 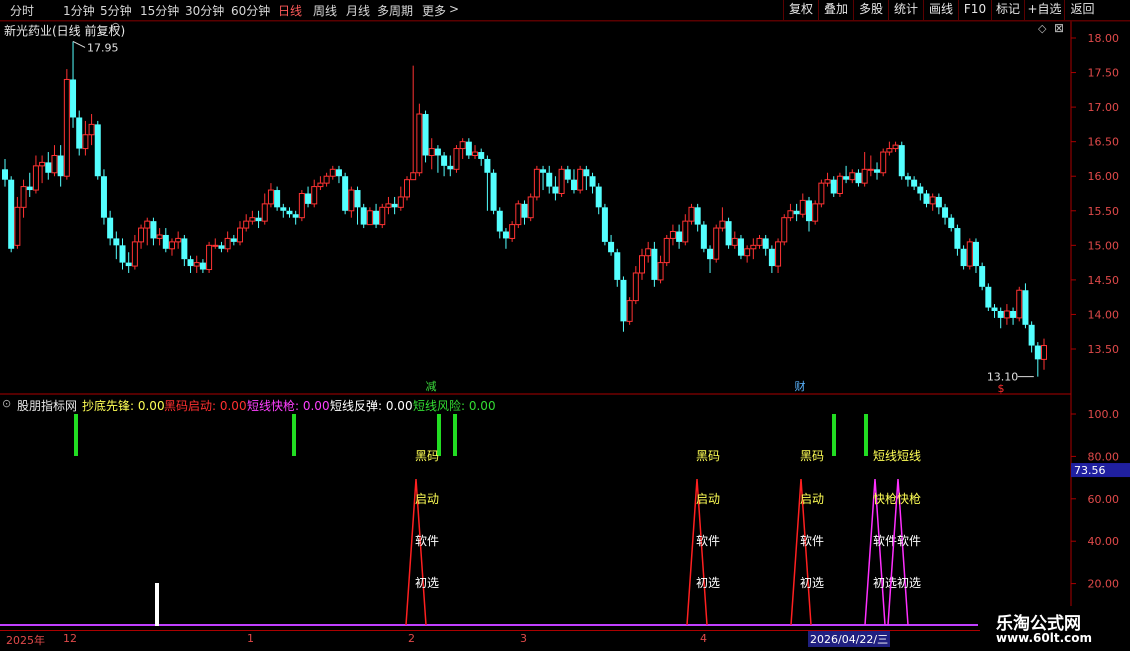 What do you see at coordinates (800, 386) in the screenshot?
I see `marker-finance: 财` at bounding box center [800, 386].